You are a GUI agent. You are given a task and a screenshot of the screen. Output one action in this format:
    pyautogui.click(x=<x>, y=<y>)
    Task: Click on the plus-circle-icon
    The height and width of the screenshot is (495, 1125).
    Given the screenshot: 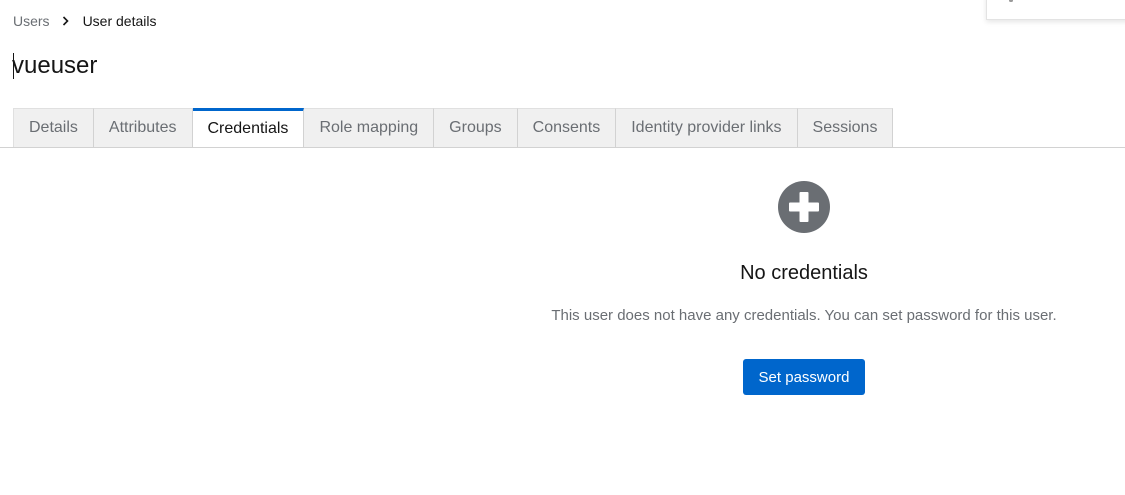 What is the action you would take?
    pyautogui.click(x=804, y=207)
    